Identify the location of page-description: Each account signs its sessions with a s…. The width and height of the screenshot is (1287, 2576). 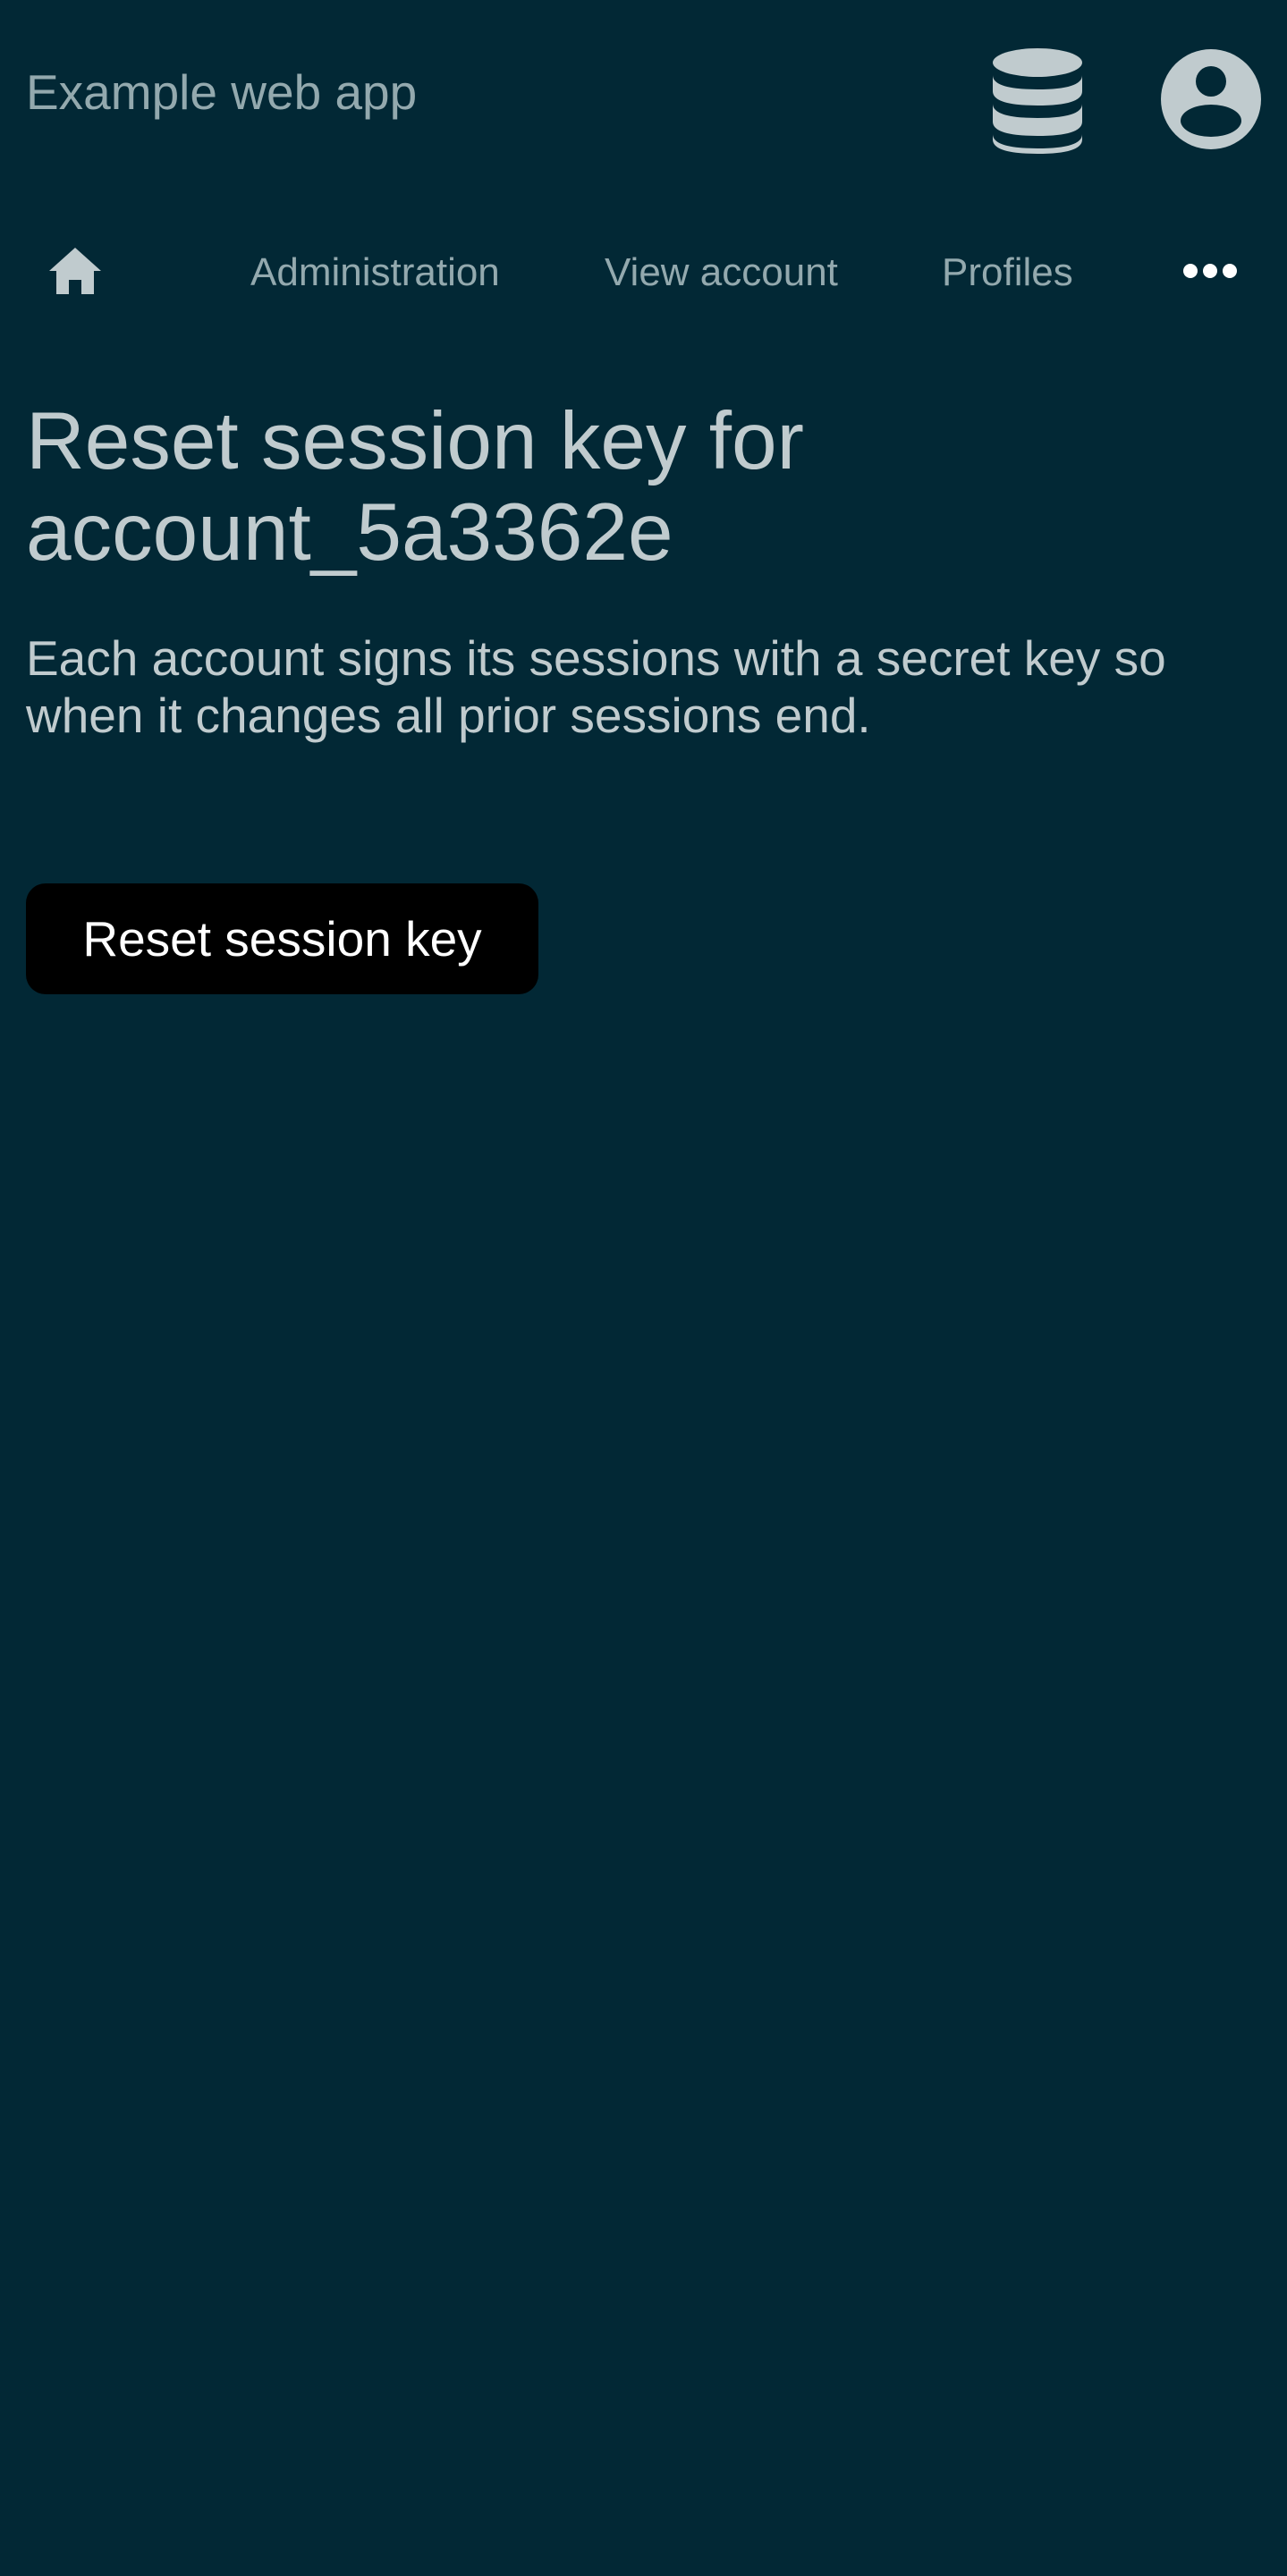
(596, 686).